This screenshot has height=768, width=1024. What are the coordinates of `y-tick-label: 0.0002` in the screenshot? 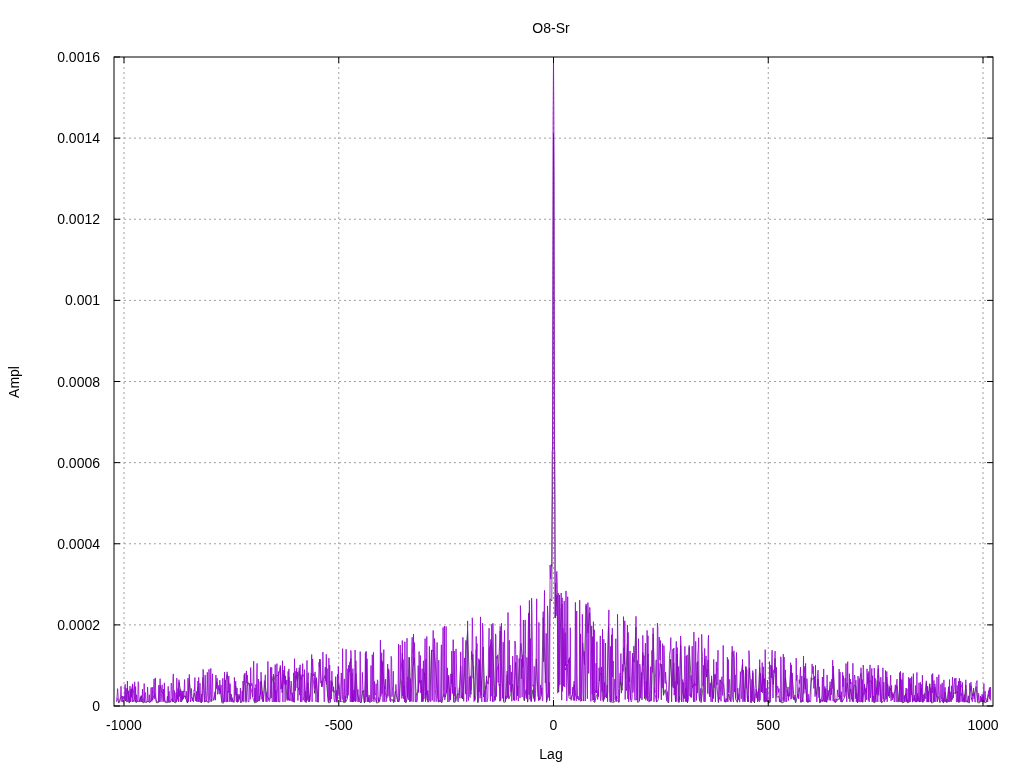 It's located at (78, 624).